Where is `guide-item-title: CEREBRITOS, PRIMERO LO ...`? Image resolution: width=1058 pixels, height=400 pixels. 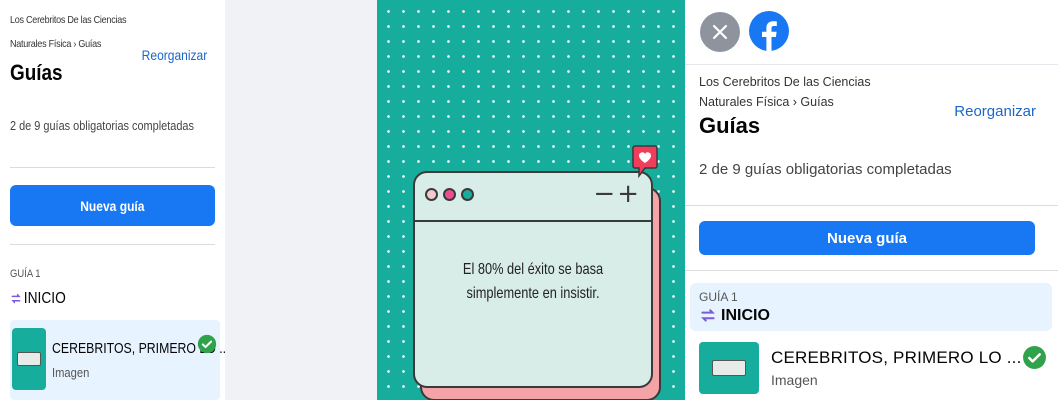
guide-item-title: CEREBRITOS, PRIMERO LO ... is located at coordinates (896, 358).